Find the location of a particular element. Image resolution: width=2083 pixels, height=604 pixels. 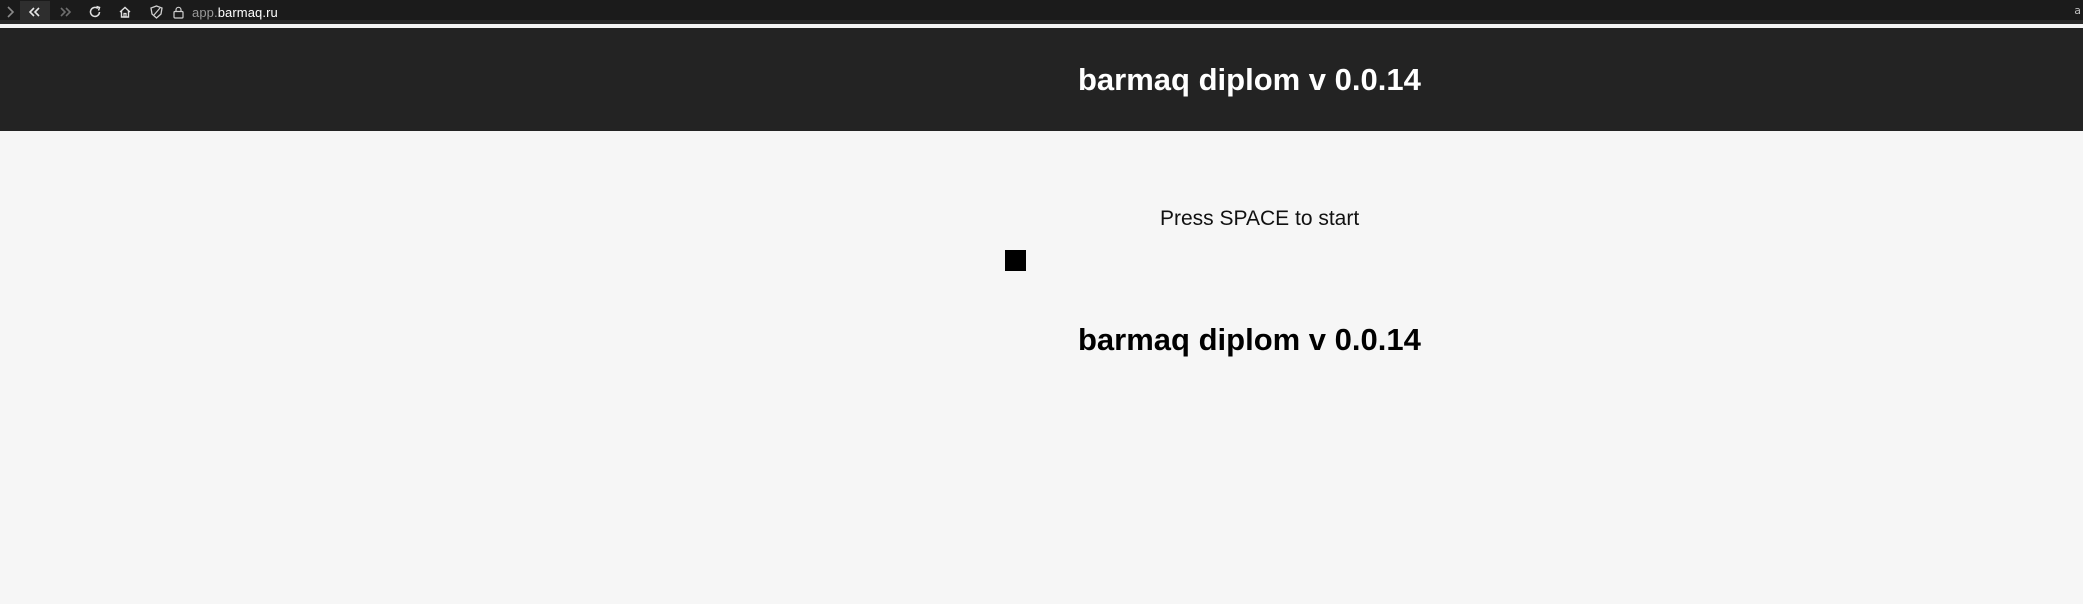

sidebar-toggle-button is located at coordinates (10, 12).